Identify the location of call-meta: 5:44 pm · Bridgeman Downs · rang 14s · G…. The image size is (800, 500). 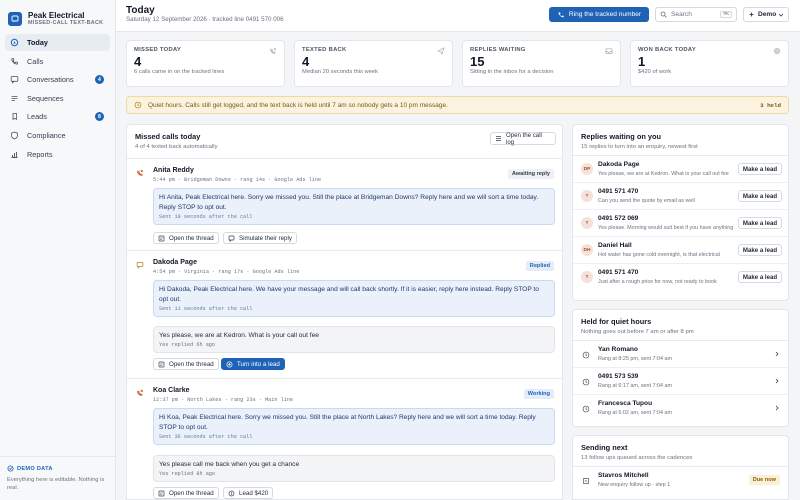
(237, 180).